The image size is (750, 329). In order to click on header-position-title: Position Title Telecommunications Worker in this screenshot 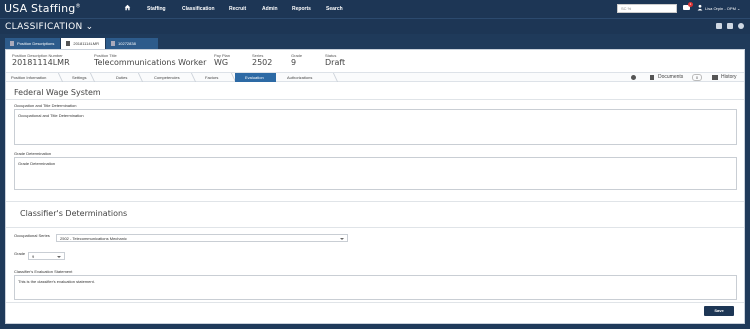, I will do `click(150, 60)`.